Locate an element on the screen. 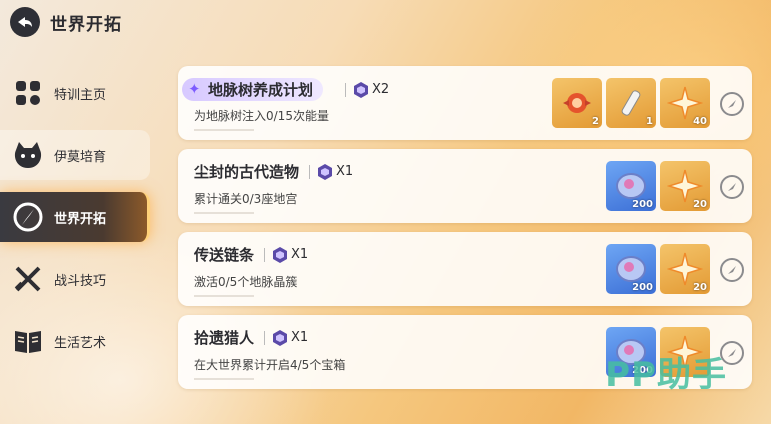 The height and width of the screenshot is (424, 771). back-arrow-icon is located at coordinates (25, 22).